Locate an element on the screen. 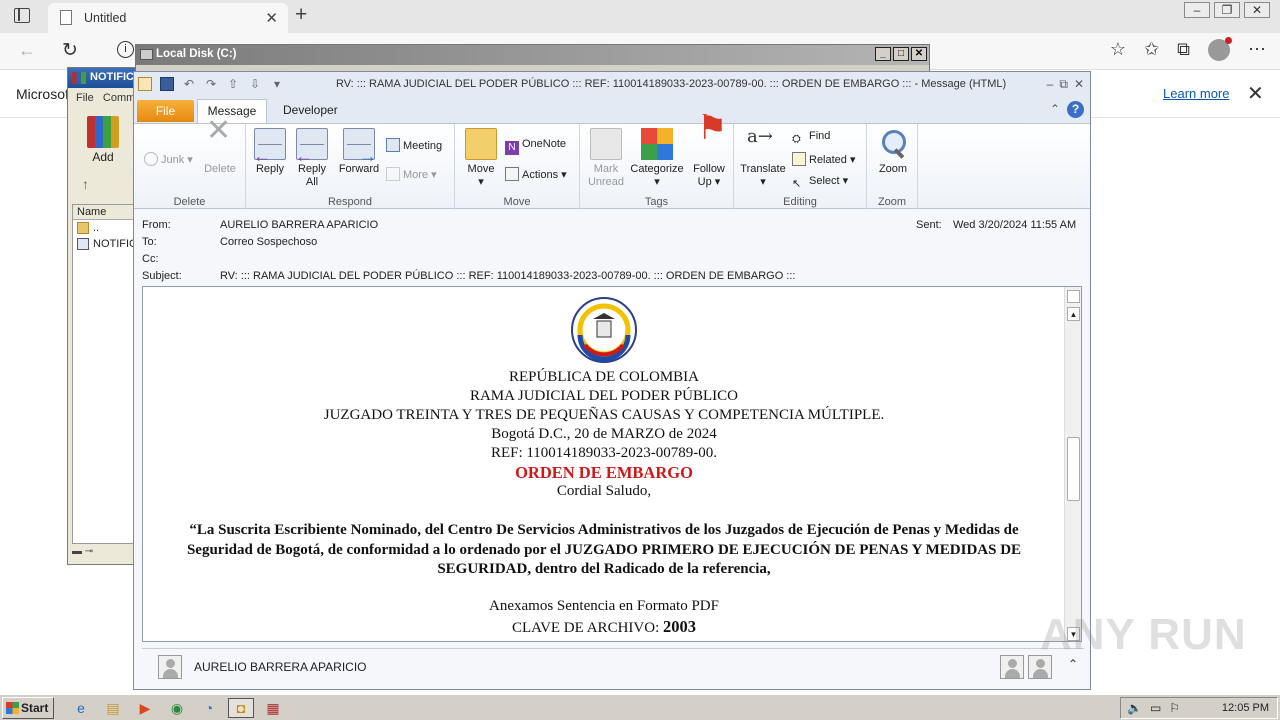  explorer-window-controls: _ □ ✕ is located at coordinates (901, 54).